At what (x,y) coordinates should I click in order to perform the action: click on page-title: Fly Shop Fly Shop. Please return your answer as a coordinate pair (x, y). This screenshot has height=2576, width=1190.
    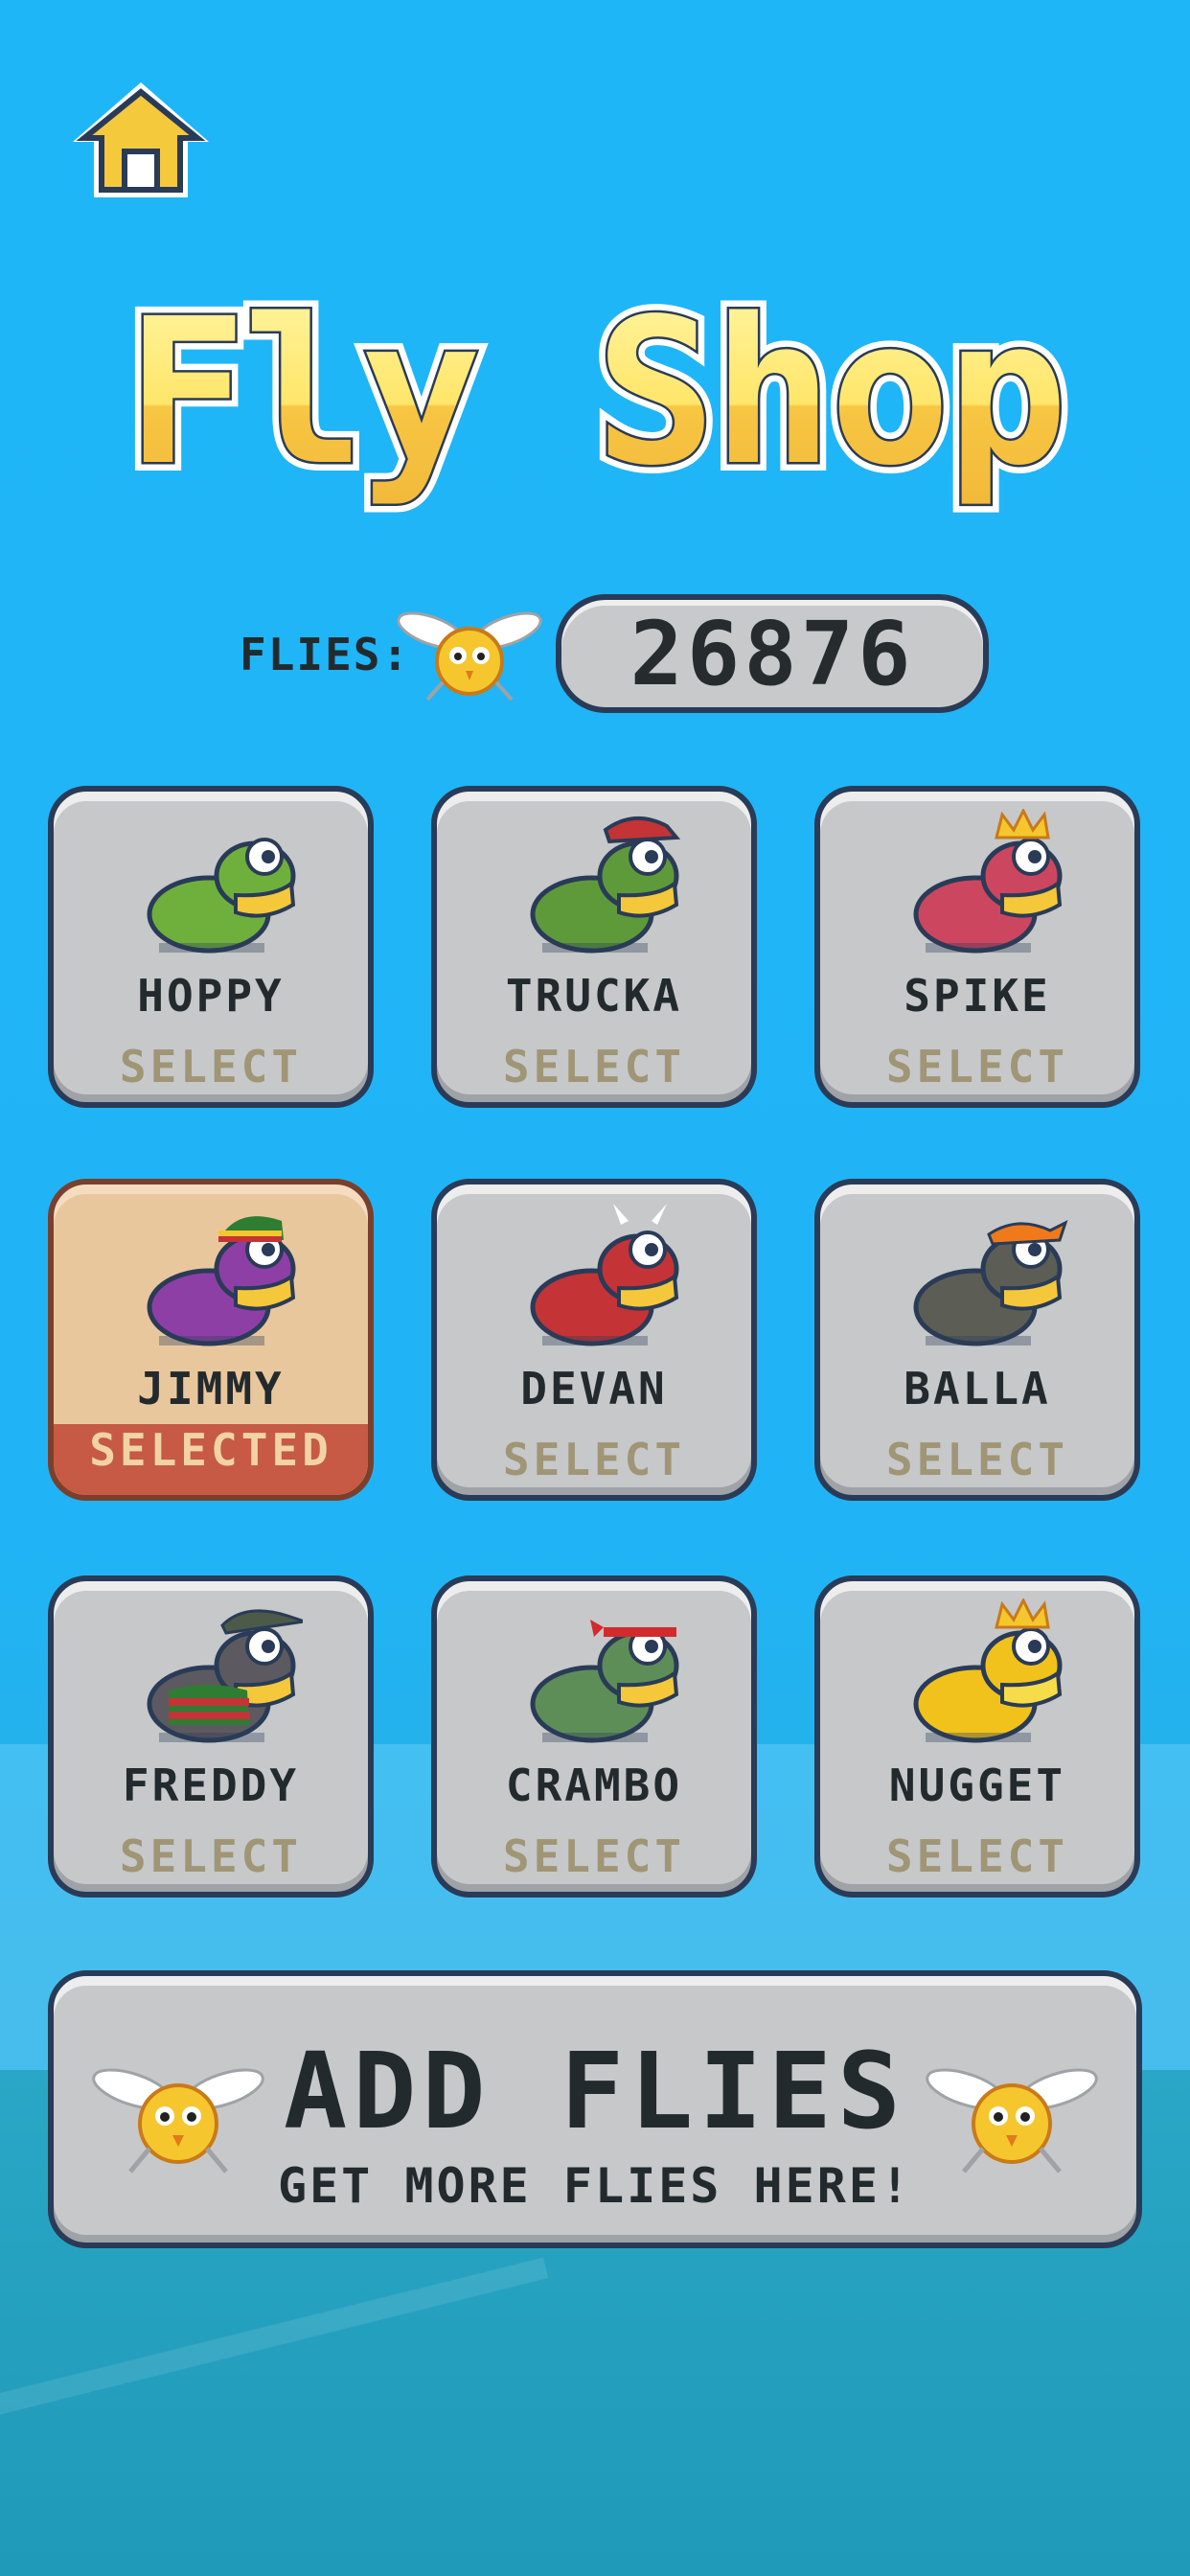
    Looking at the image, I should click on (595, 402).